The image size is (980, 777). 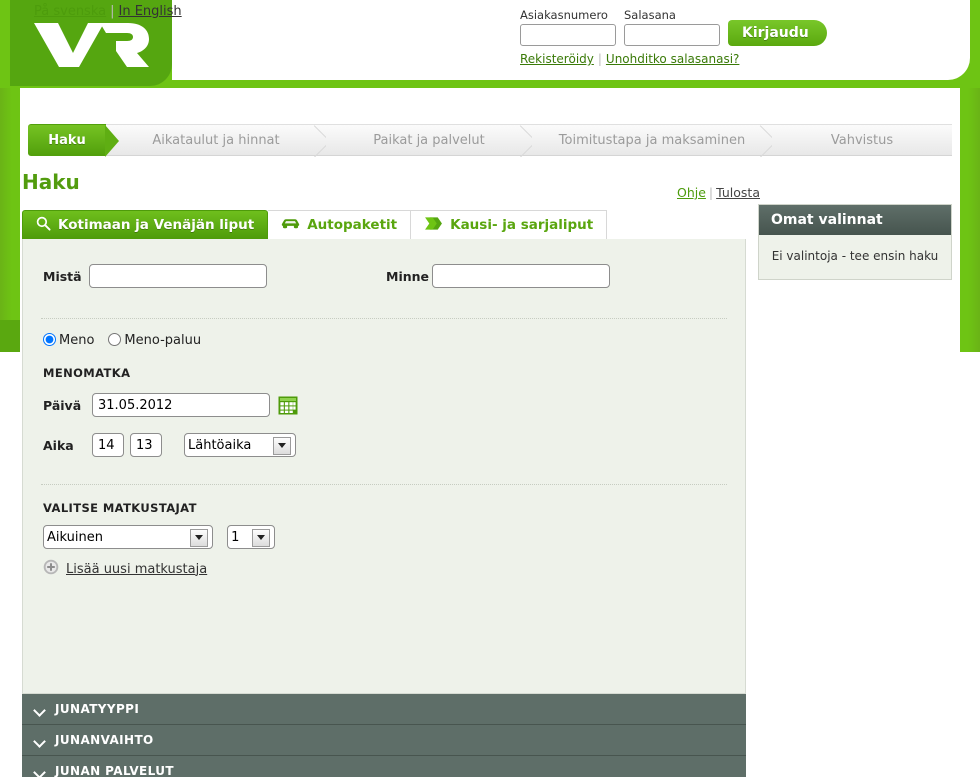 I want to click on accordion-junatyyppi-label: JUNATYYPPI, so click(x=97, y=709).